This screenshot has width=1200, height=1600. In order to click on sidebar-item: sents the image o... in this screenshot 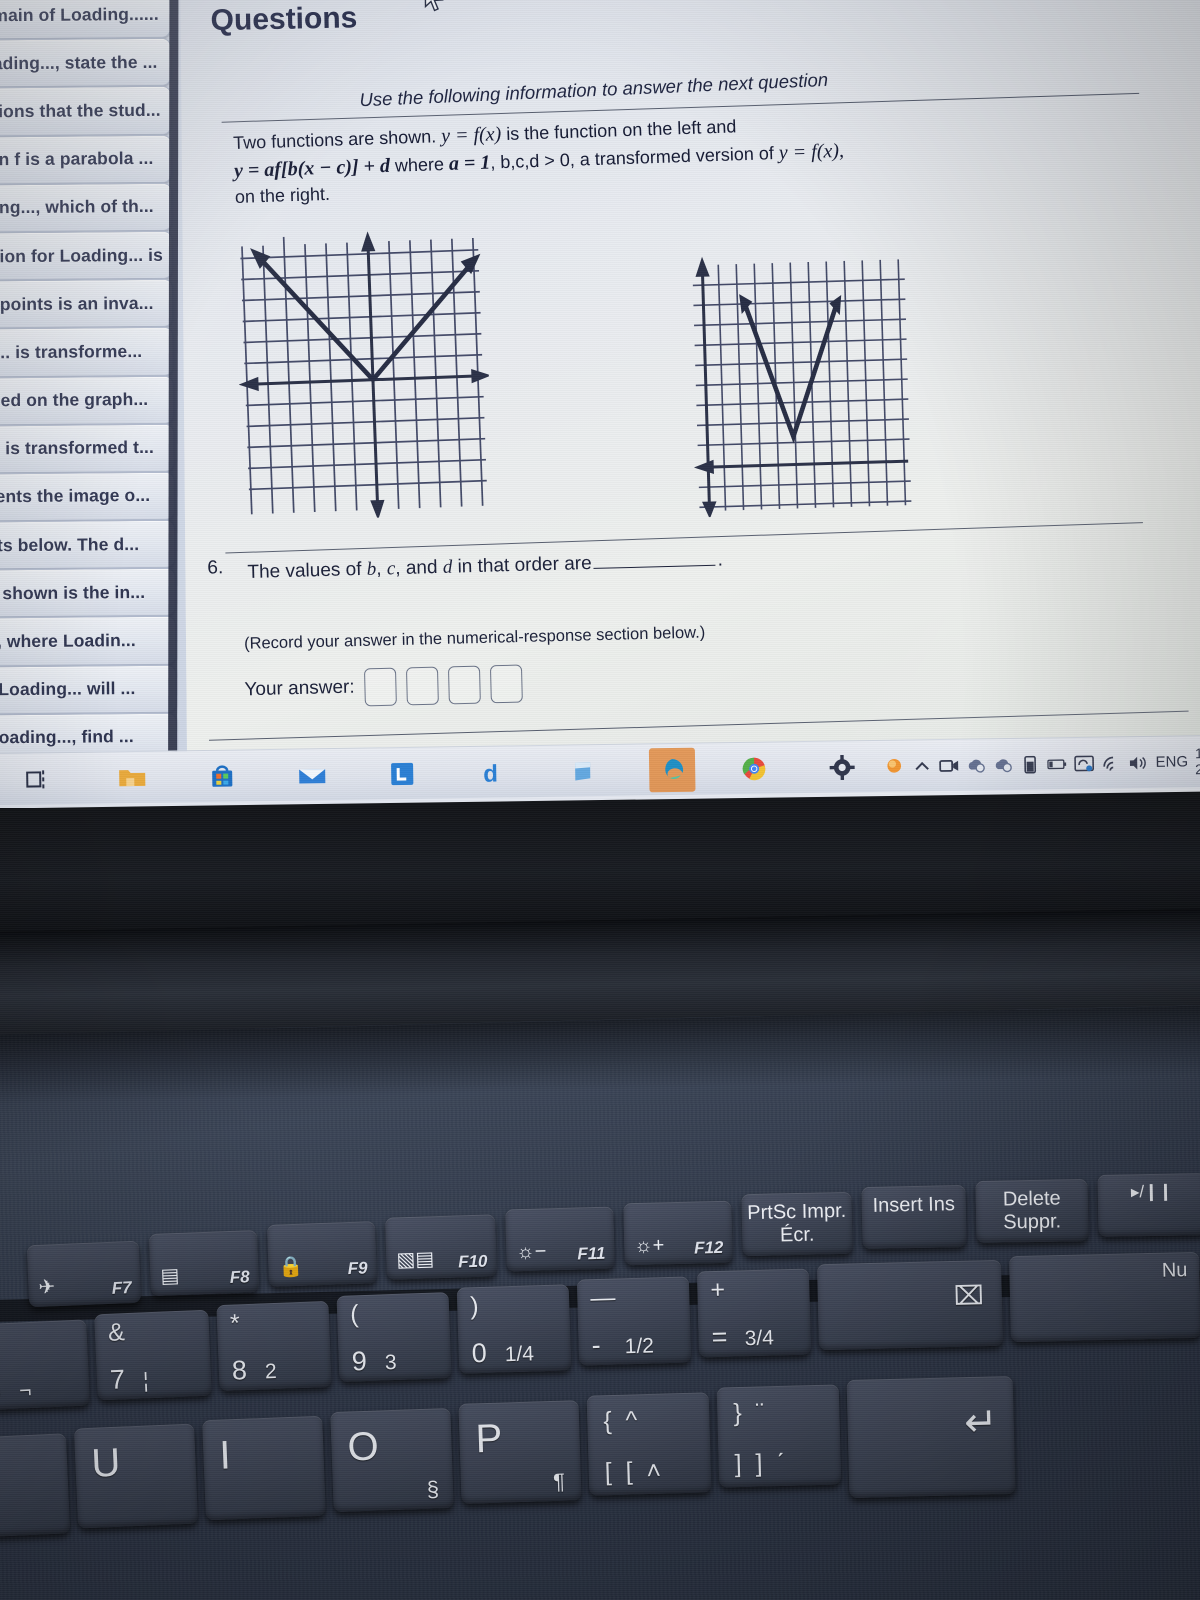, I will do `click(87, 496)`.